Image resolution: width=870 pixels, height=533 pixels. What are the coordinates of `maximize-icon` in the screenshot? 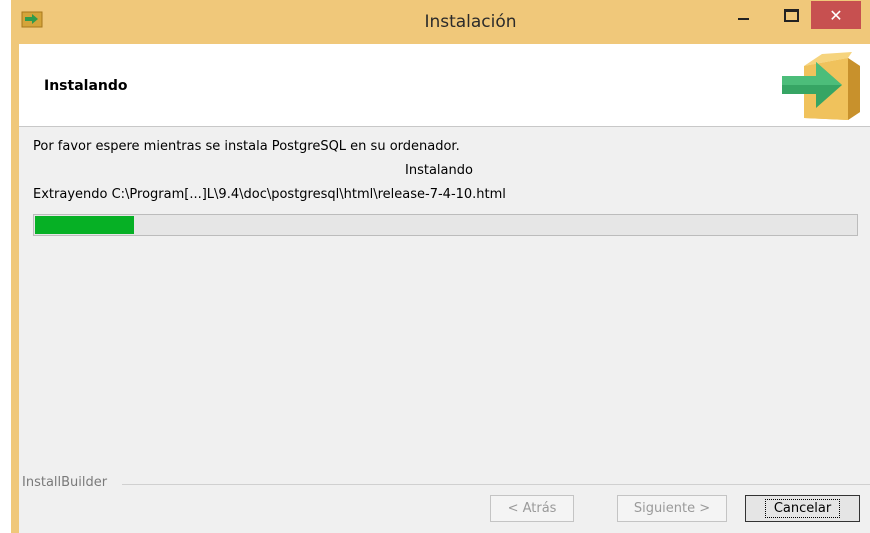 It's located at (791, 15).